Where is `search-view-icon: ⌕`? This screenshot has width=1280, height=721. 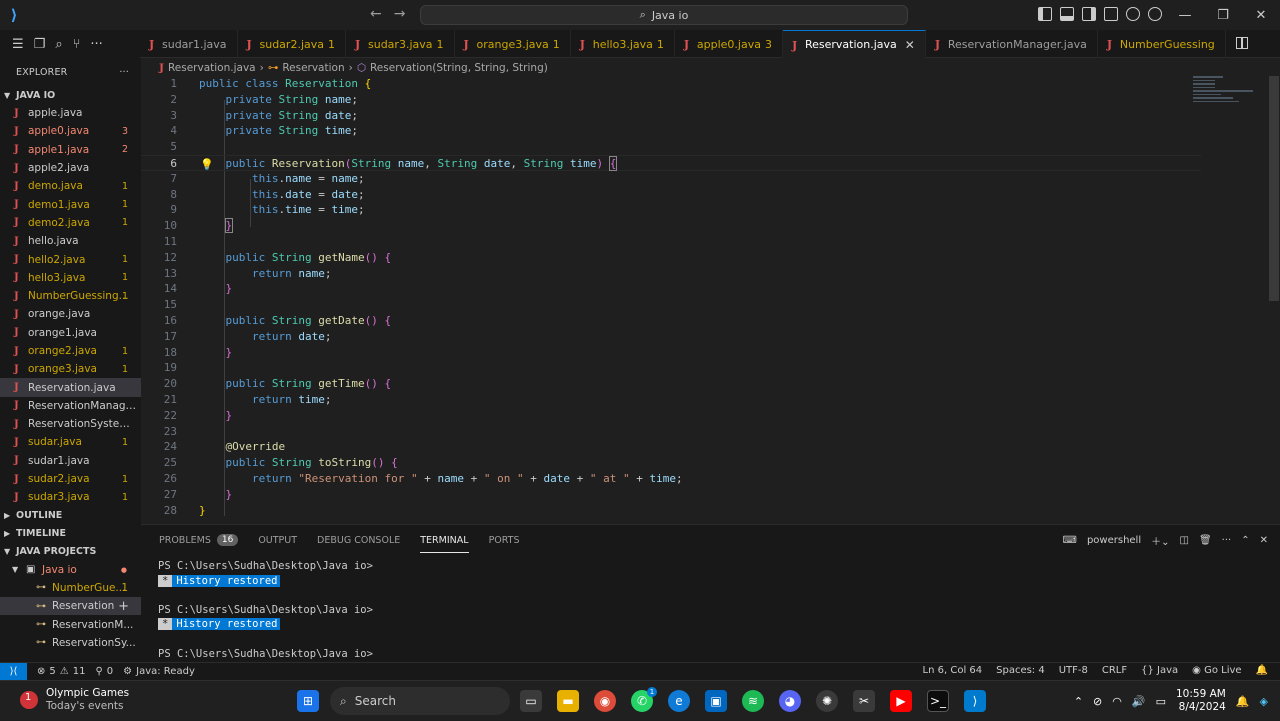
search-view-icon: ⌕ is located at coordinates (58, 44).